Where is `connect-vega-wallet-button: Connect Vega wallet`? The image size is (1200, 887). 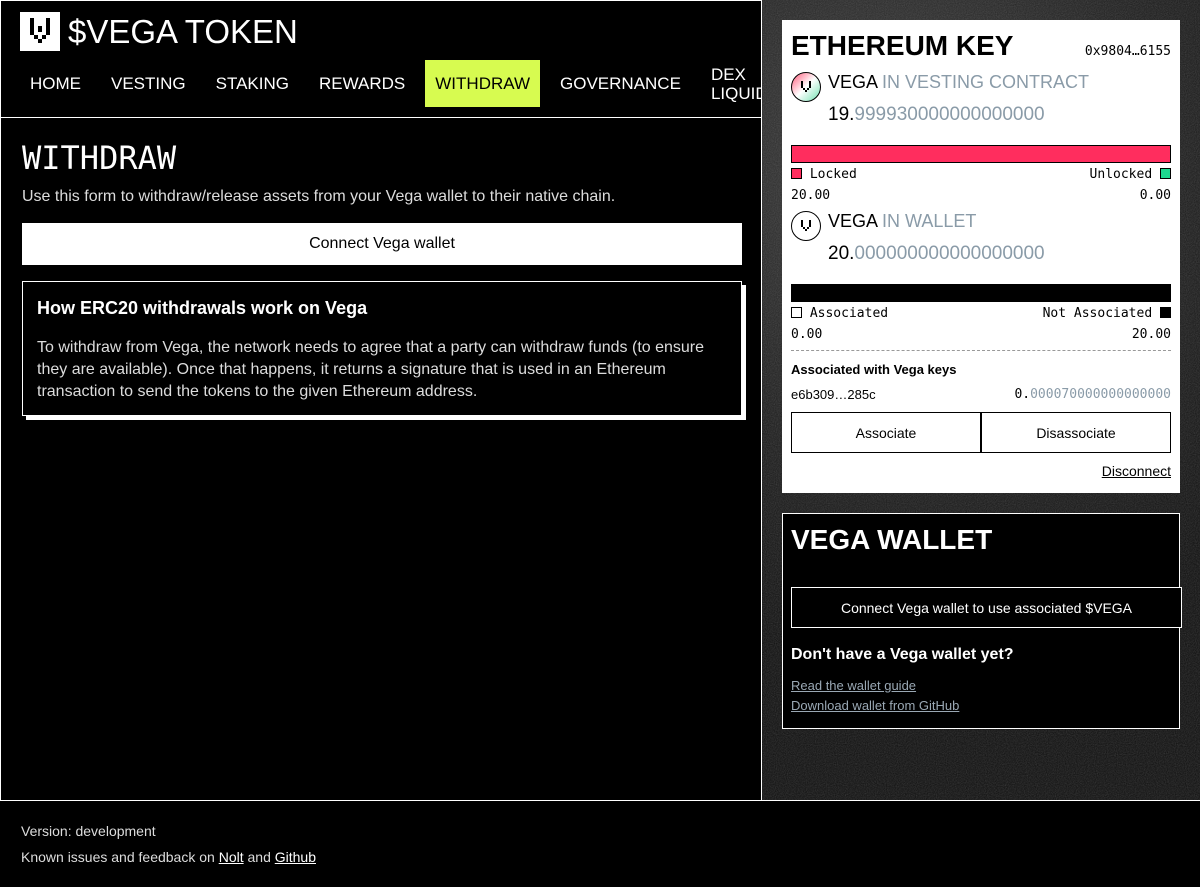 connect-vega-wallet-button: Connect Vega wallet is located at coordinates (382, 244).